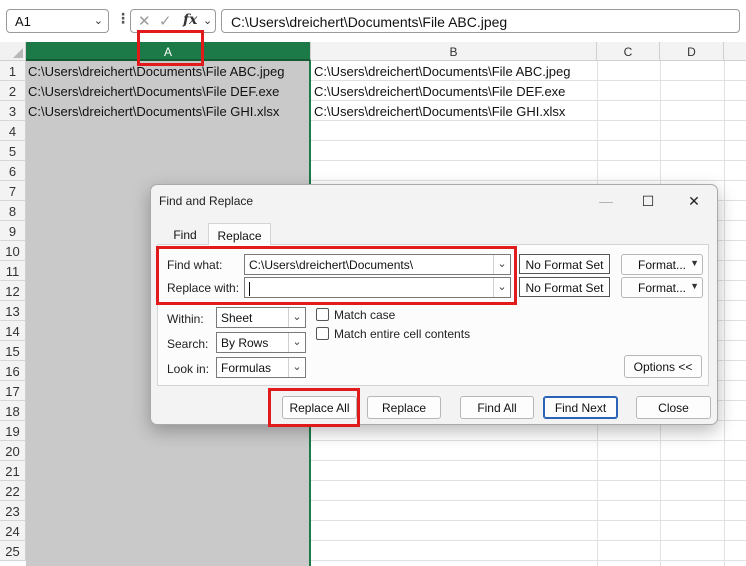 The image size is (746, 566). I want to click on tab-replace: Replace, so click(239, 234).